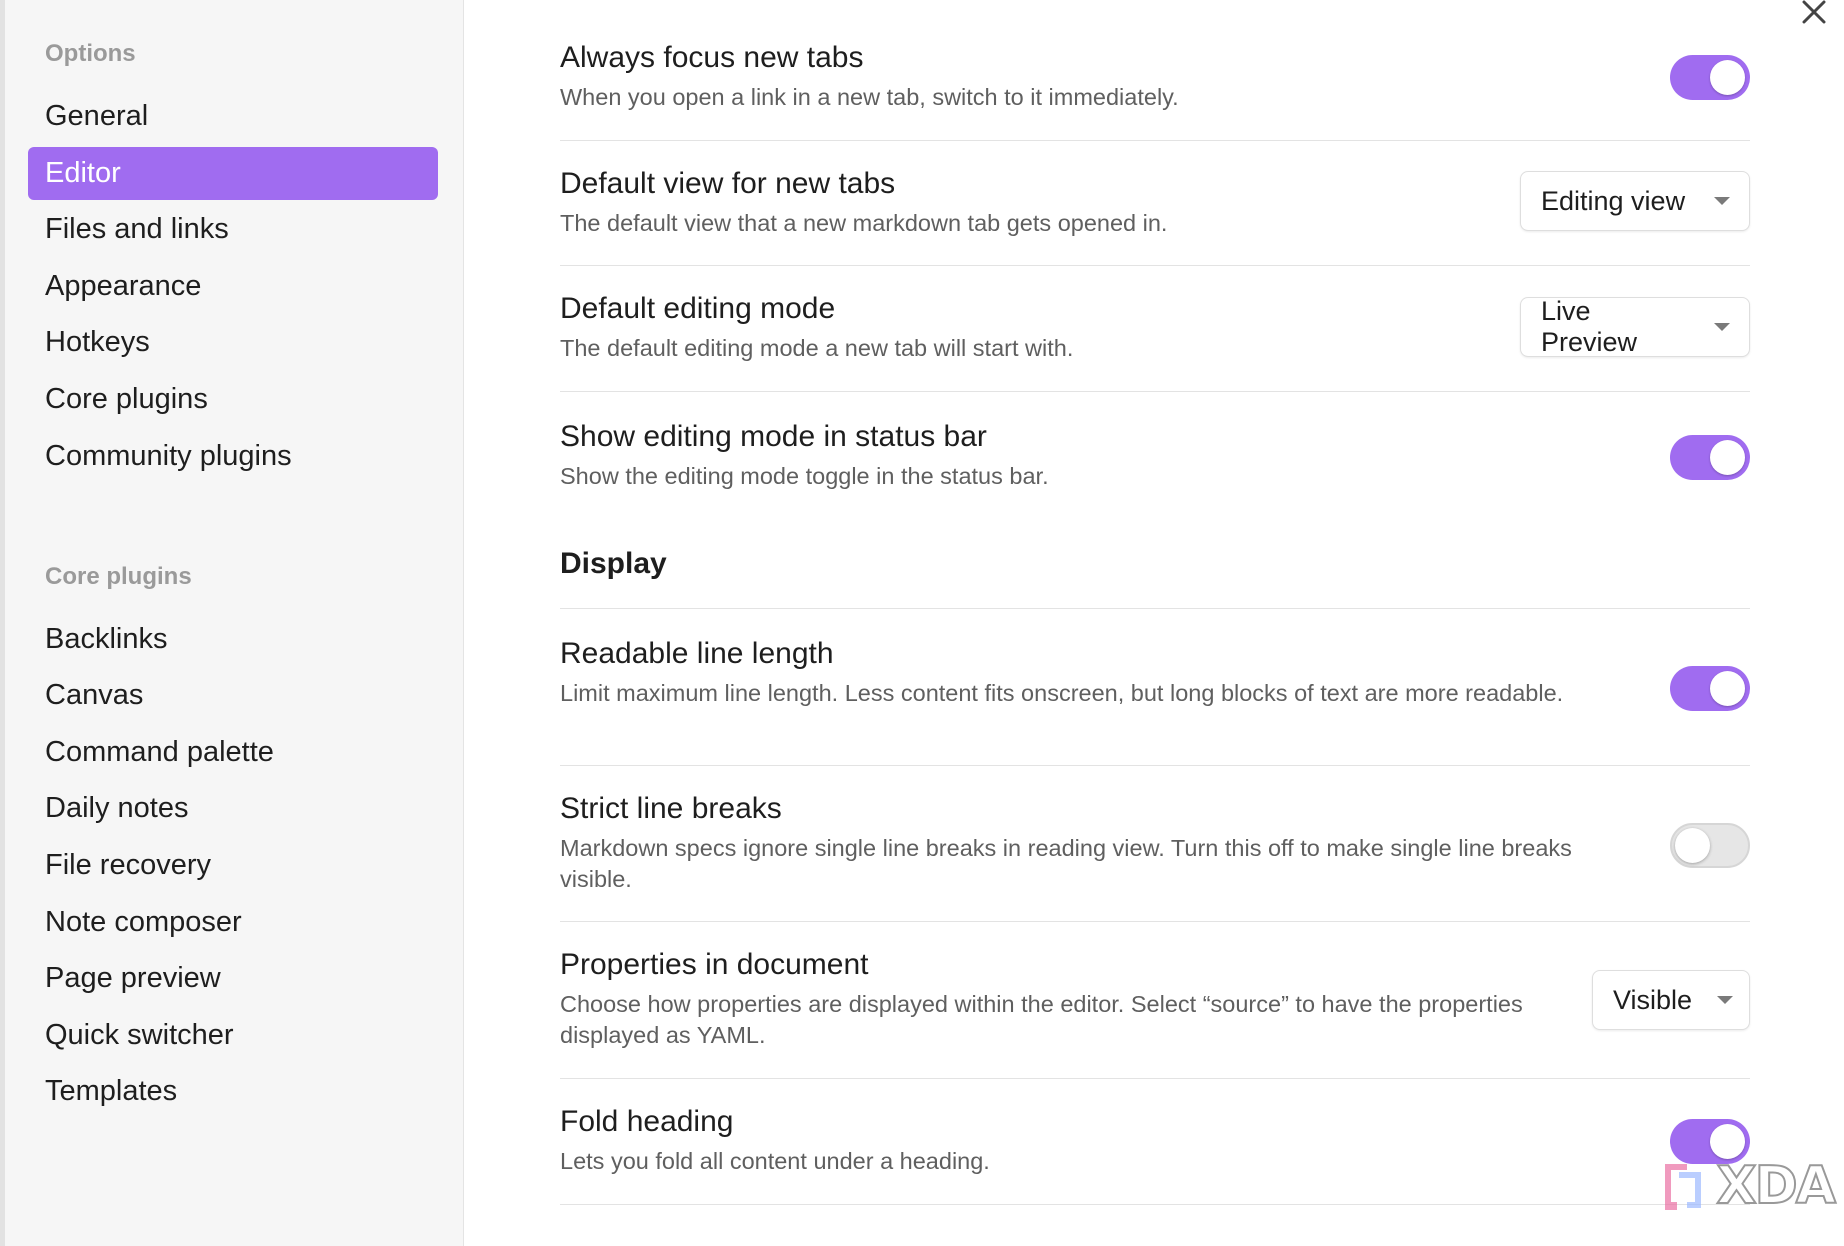 The width and height of the screenshot is (1844, 1246). I want to click on sidebar-item-community-plugins: Community plugins, so click(233, 456).